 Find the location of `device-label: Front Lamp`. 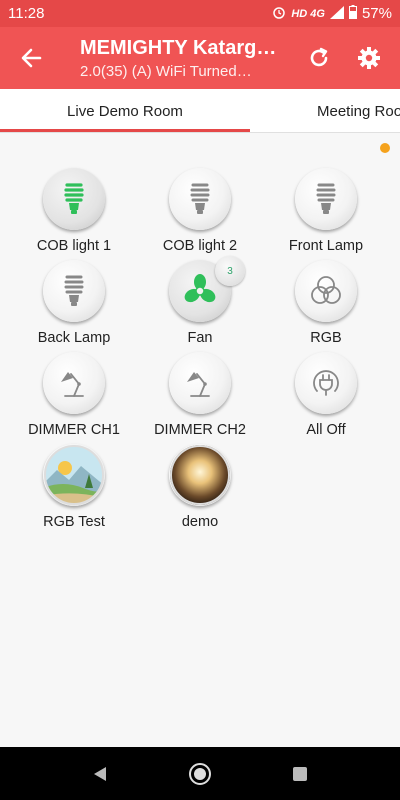

device-label: Front Lamp is located at coordinates (326, 246).